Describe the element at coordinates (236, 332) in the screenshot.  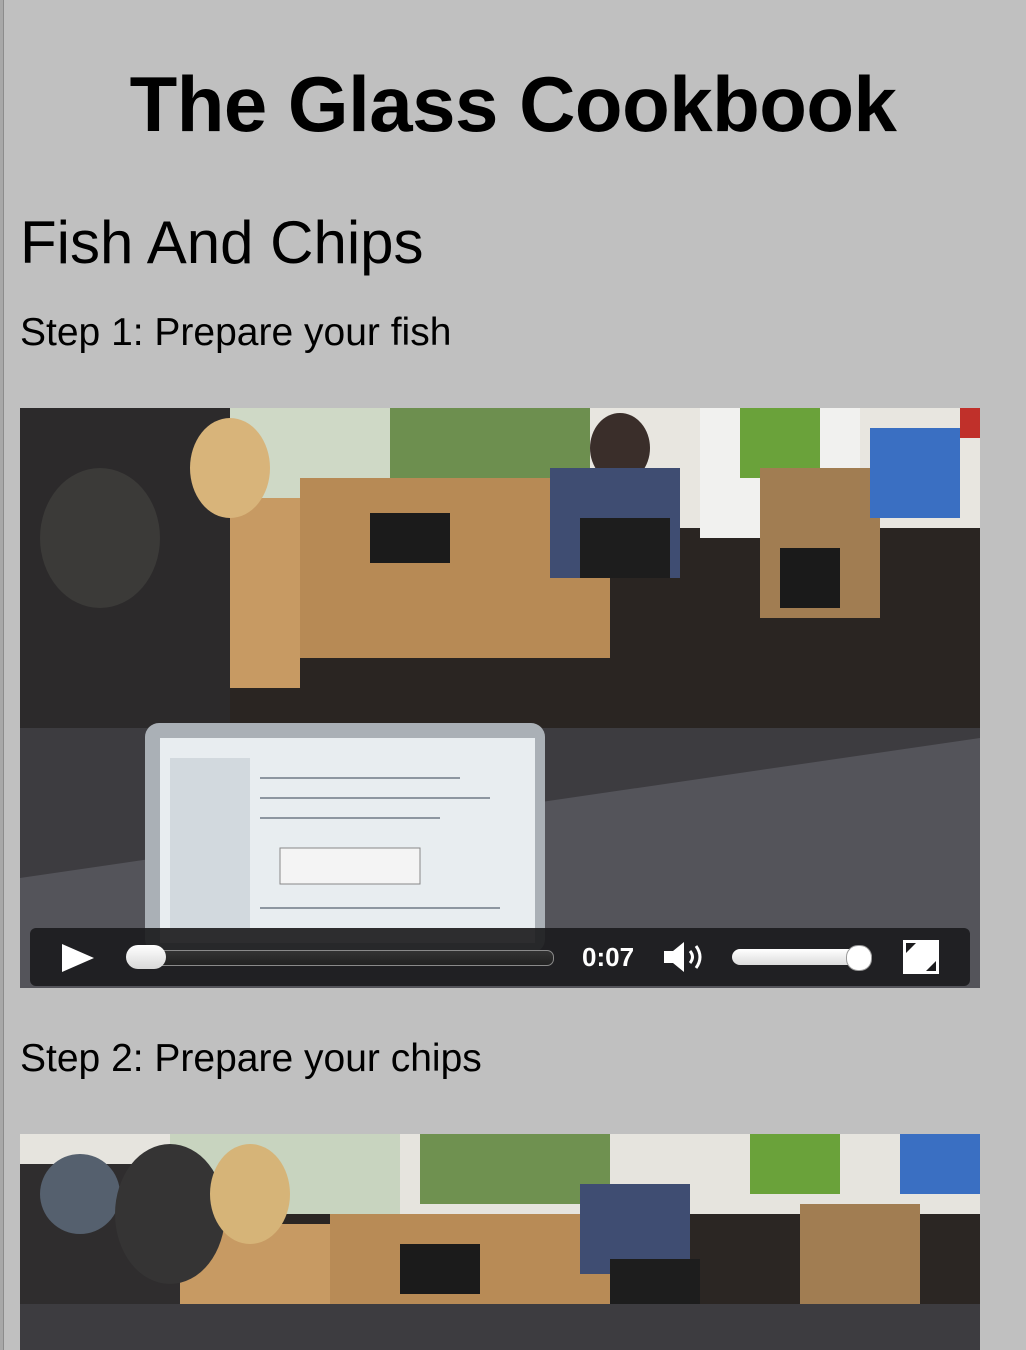
I see `step-1-title: Step 1: Prepare your fish` at that location.